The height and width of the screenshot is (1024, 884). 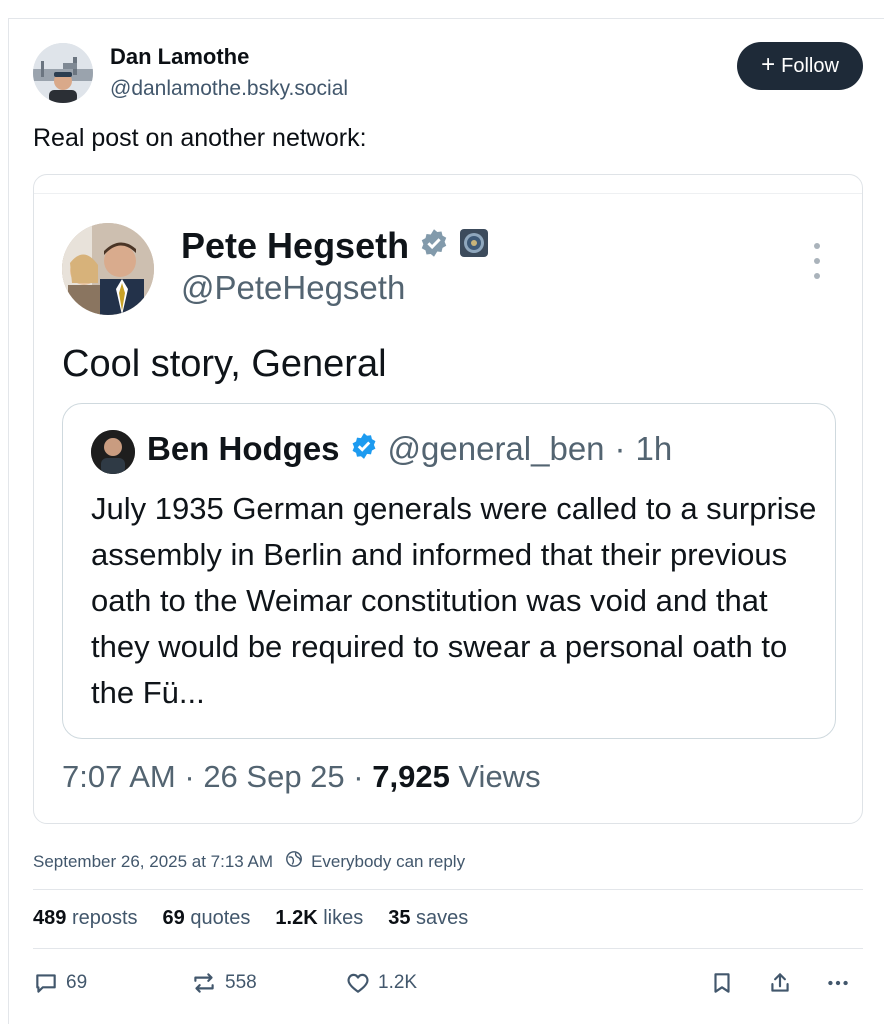 I want to click on embed-post-text: Cool story, General, so click(x=224, y=364).